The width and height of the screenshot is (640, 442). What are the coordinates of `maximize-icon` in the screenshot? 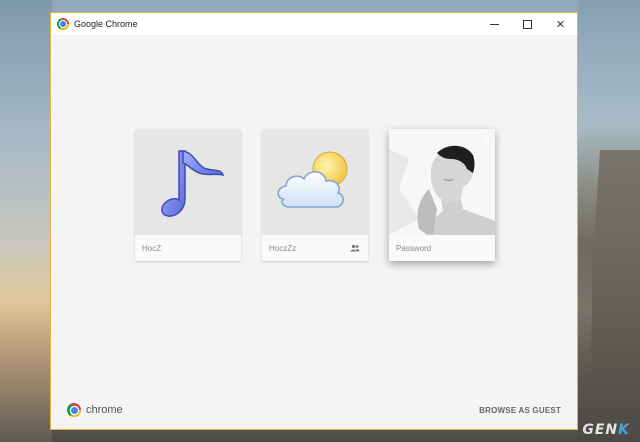 It's located at (527, 24).